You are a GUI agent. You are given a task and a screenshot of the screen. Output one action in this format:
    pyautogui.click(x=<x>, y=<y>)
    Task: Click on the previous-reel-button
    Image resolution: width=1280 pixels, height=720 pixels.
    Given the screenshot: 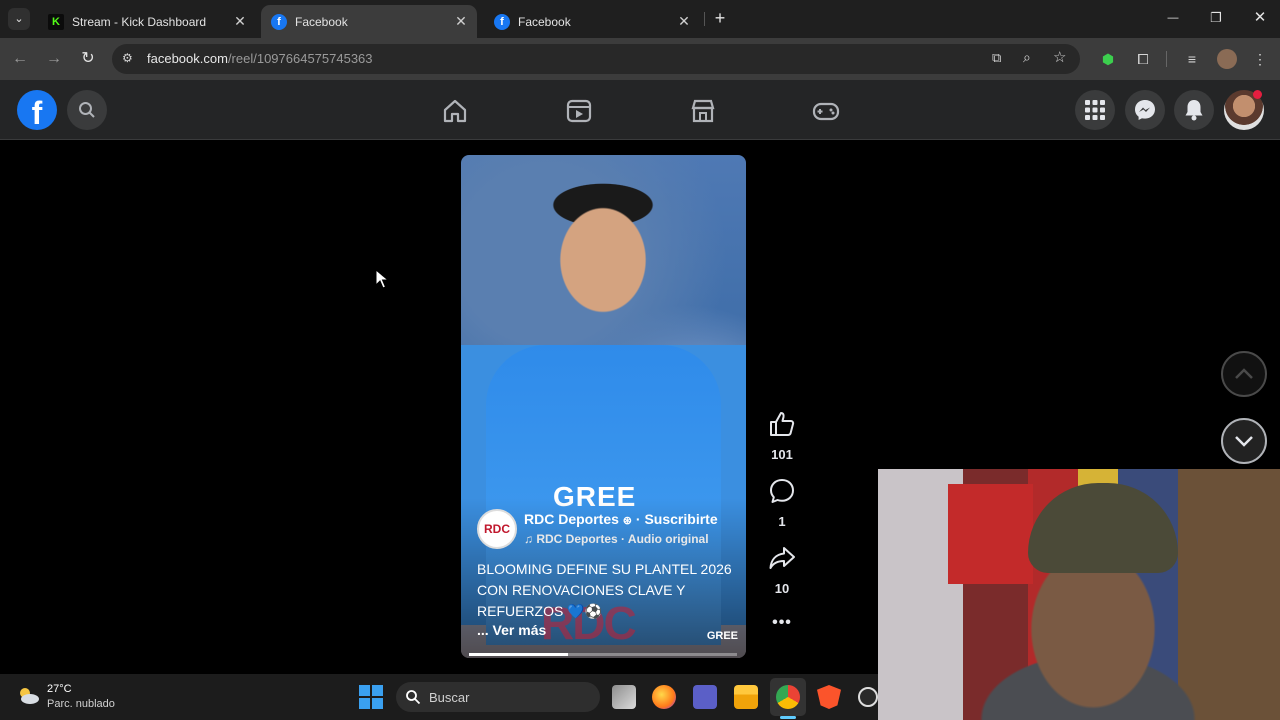 What is the action you would take?
    pyautogui.click(x=1244, y=374)
    